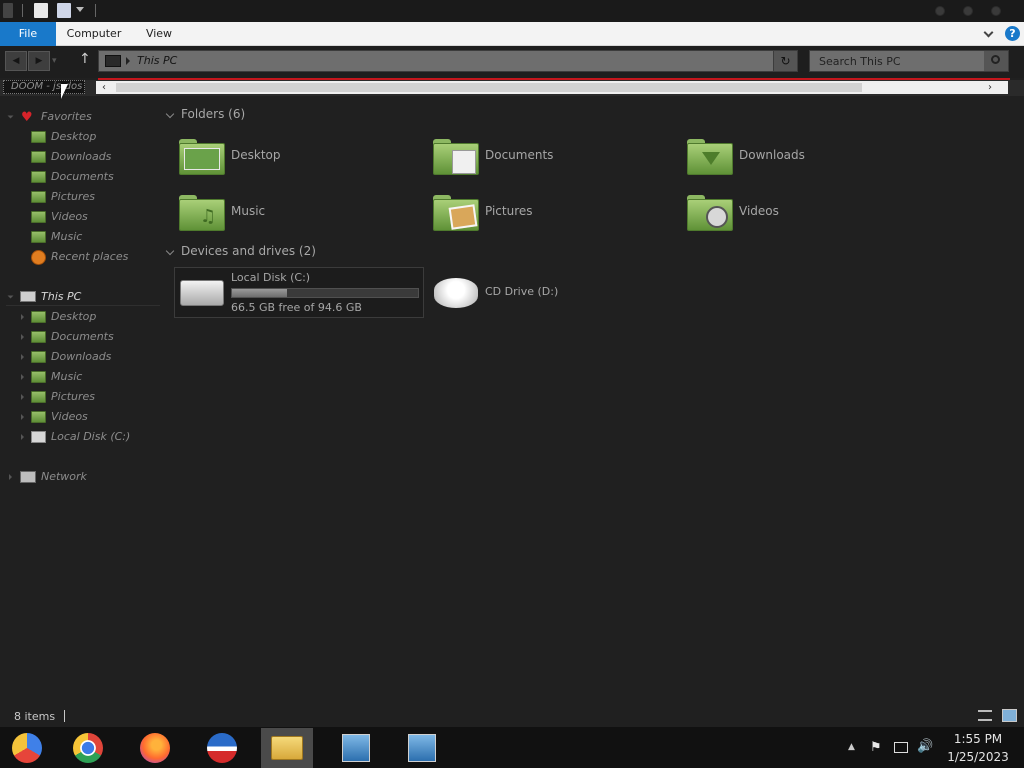  I want to click on maximize-button, so click(968, 11).